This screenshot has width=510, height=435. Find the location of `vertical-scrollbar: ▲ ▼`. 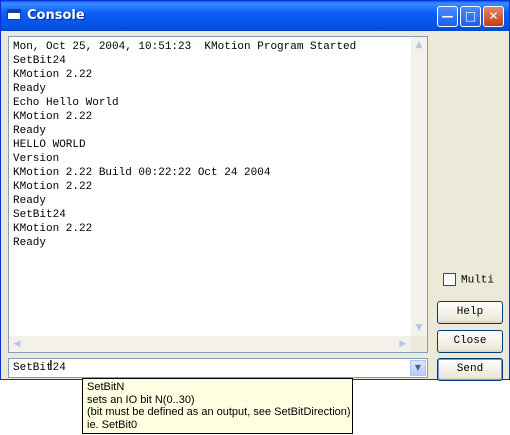

vertical-scrollbar: ▲ ▼ is located at coordinates (419, 186).